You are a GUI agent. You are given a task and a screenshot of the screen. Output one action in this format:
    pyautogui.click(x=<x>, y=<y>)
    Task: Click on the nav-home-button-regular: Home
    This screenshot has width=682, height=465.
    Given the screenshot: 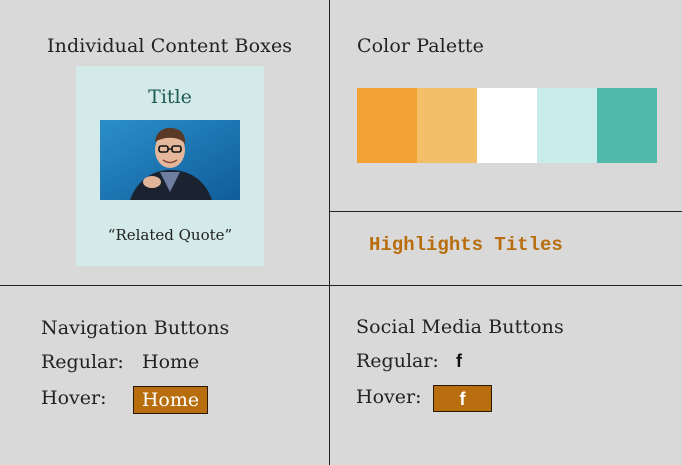 What is the action you would take?
    pyautogui.click(x=170, y=362)
    